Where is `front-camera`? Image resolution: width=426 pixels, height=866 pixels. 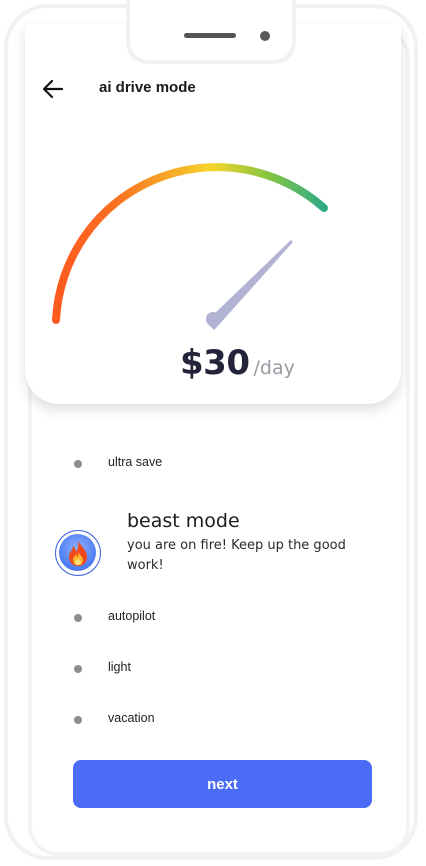
front-camera is located at coordinates (265, 36).